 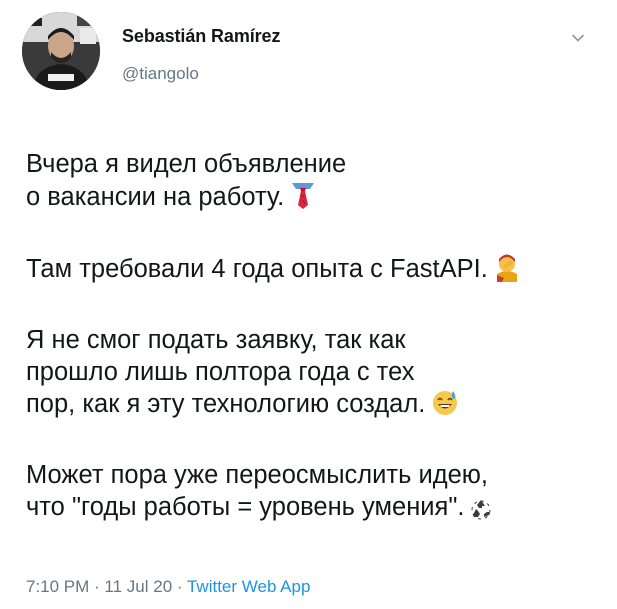 I want to click on tweet-meta: 7:10 PM · 11 Jul 20 · Twitter Web App, so click(x=168, y=587).